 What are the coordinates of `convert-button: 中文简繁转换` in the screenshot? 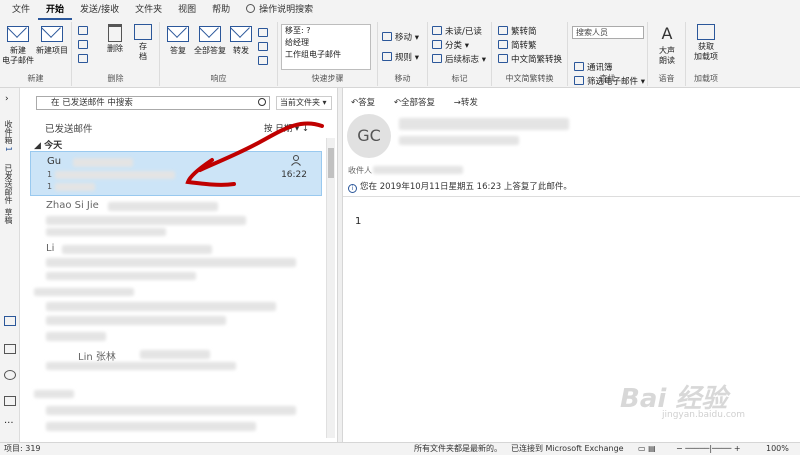 It's located at (530, 60).